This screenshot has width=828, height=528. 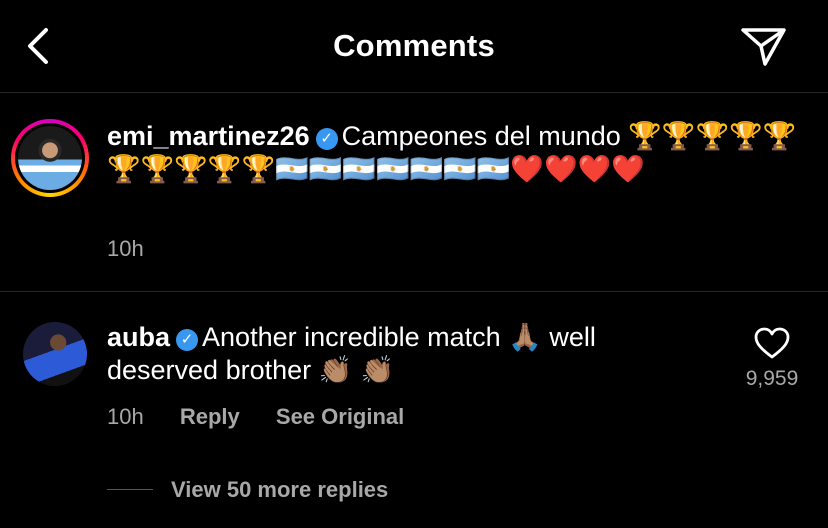 I want to click on like-count: 9,959, so click(x=772, y=378).